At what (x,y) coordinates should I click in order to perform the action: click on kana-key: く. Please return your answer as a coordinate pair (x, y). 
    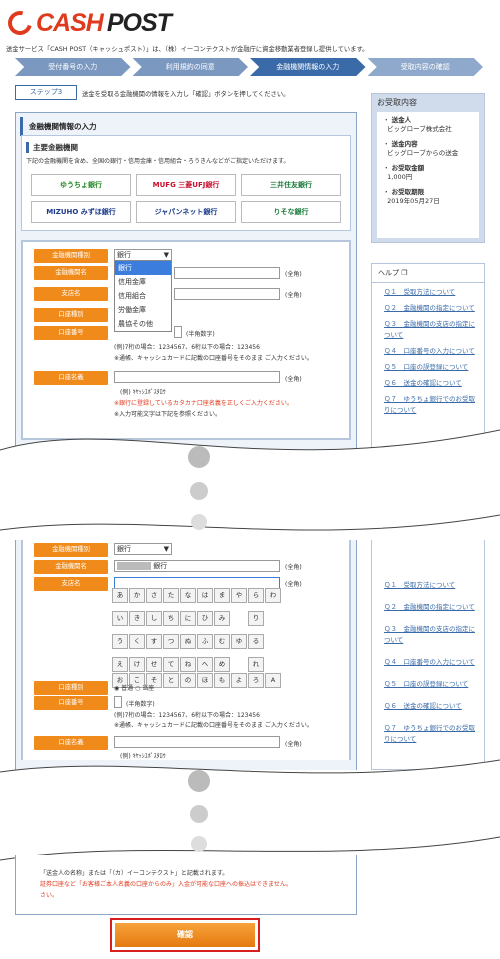
    Looking at the image, I should click on (137, 641).